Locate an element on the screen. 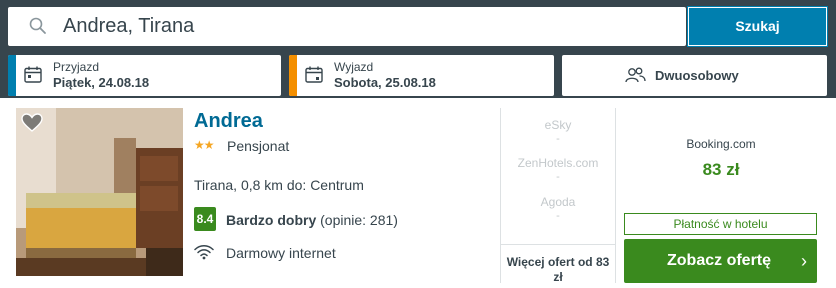  room-type-field: Dwuosobowy is located at coordinates (694, 75).